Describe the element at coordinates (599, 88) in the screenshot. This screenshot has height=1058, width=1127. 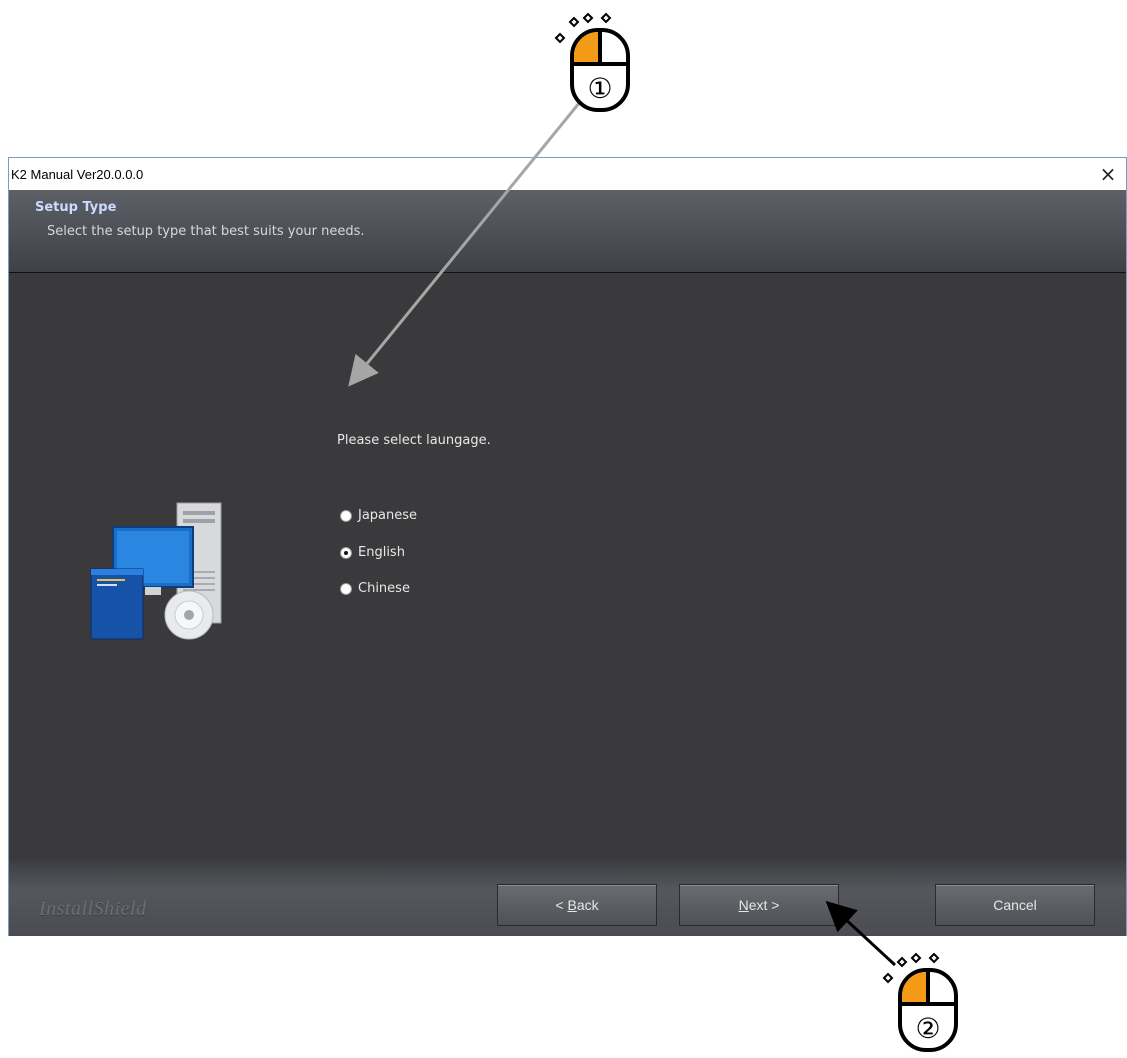
I see `step1-label: ①` at that location.